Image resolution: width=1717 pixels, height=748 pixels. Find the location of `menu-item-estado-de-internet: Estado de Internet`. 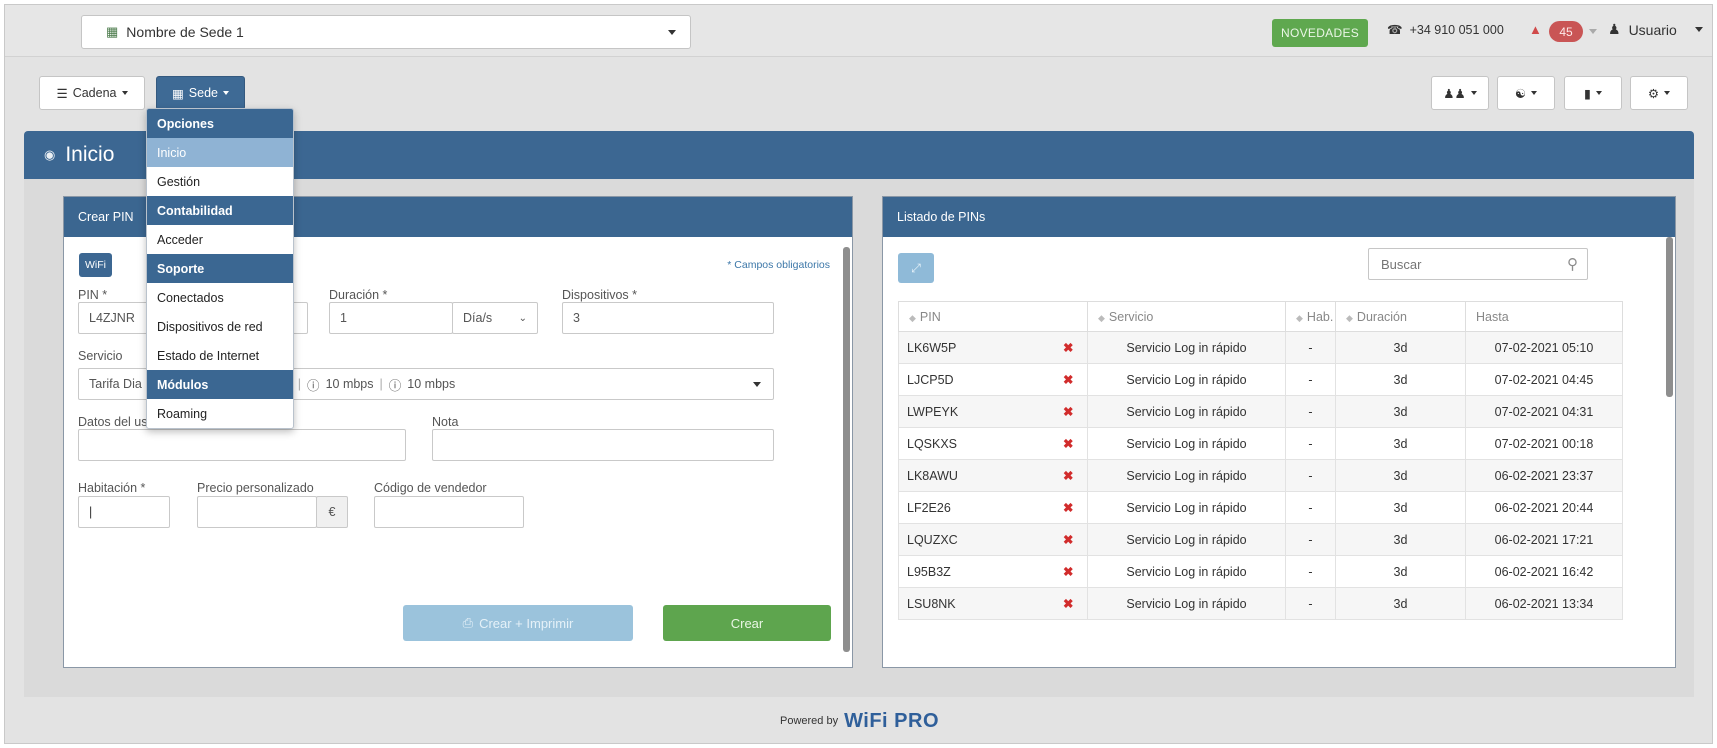

menu-item-estado-de-internet: Estado de Internet is located at coordinates (220, 355).